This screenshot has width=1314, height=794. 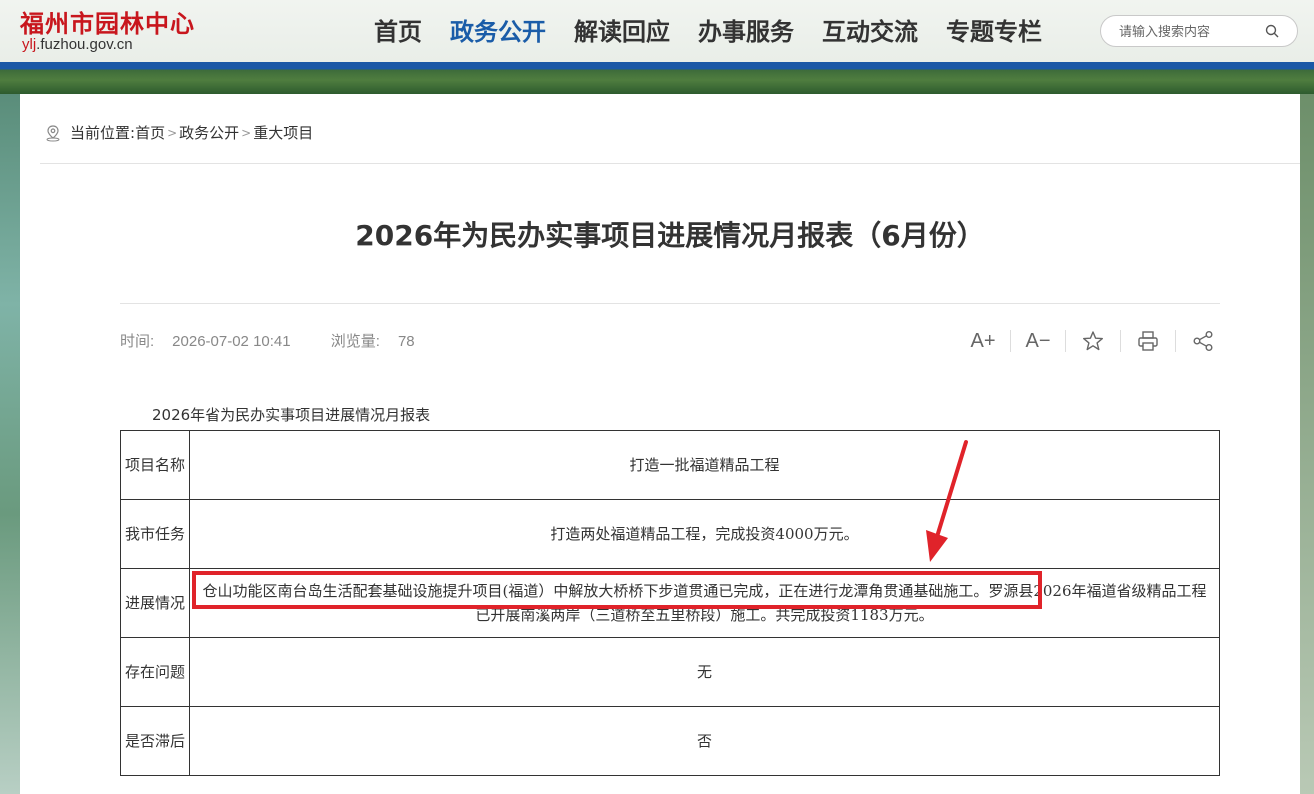 I want to click on row-header-delayed: 是否滞后, so click(x=155, y=741).